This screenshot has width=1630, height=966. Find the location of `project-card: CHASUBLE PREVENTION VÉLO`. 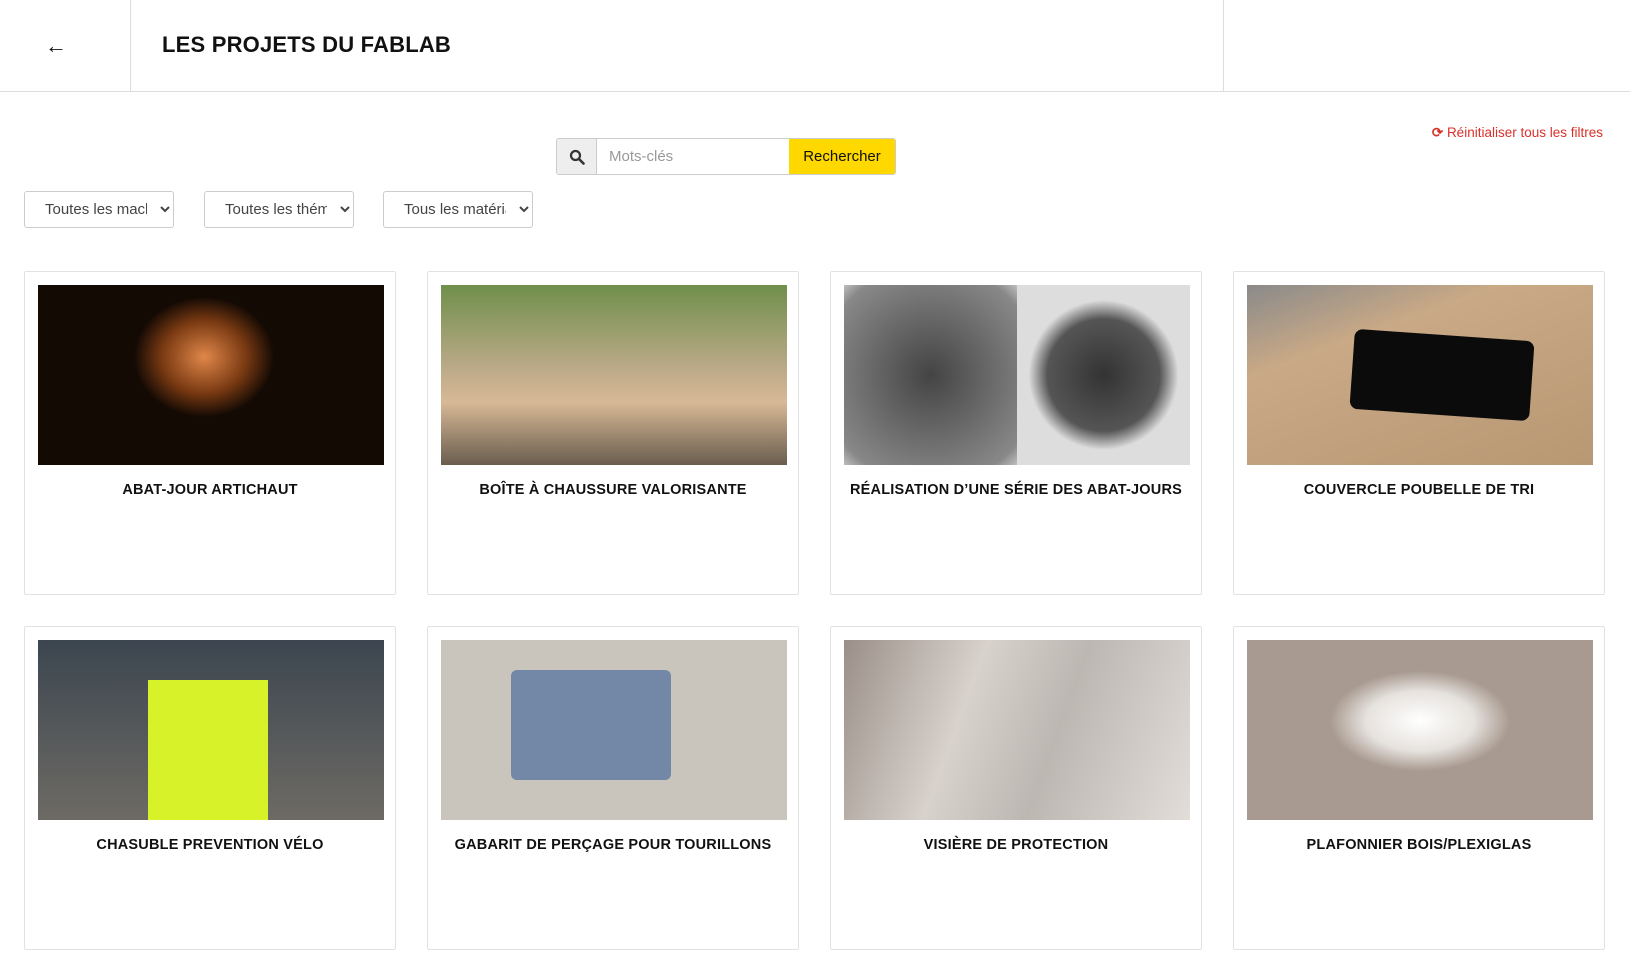

project-card: CHASUBLE PREVENTION VÉLO is located at coordinates (210, 788).